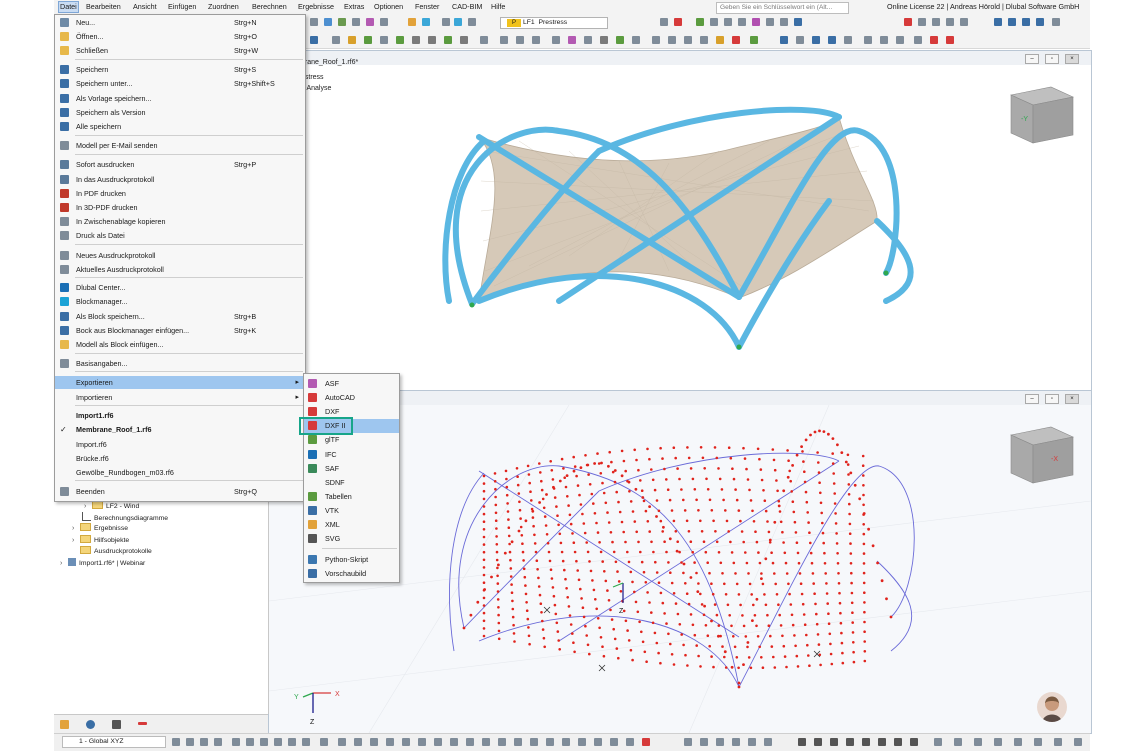 The height and width of the screenshot is (751, 1144). I want to click on folder-icon, so click(85, 550).